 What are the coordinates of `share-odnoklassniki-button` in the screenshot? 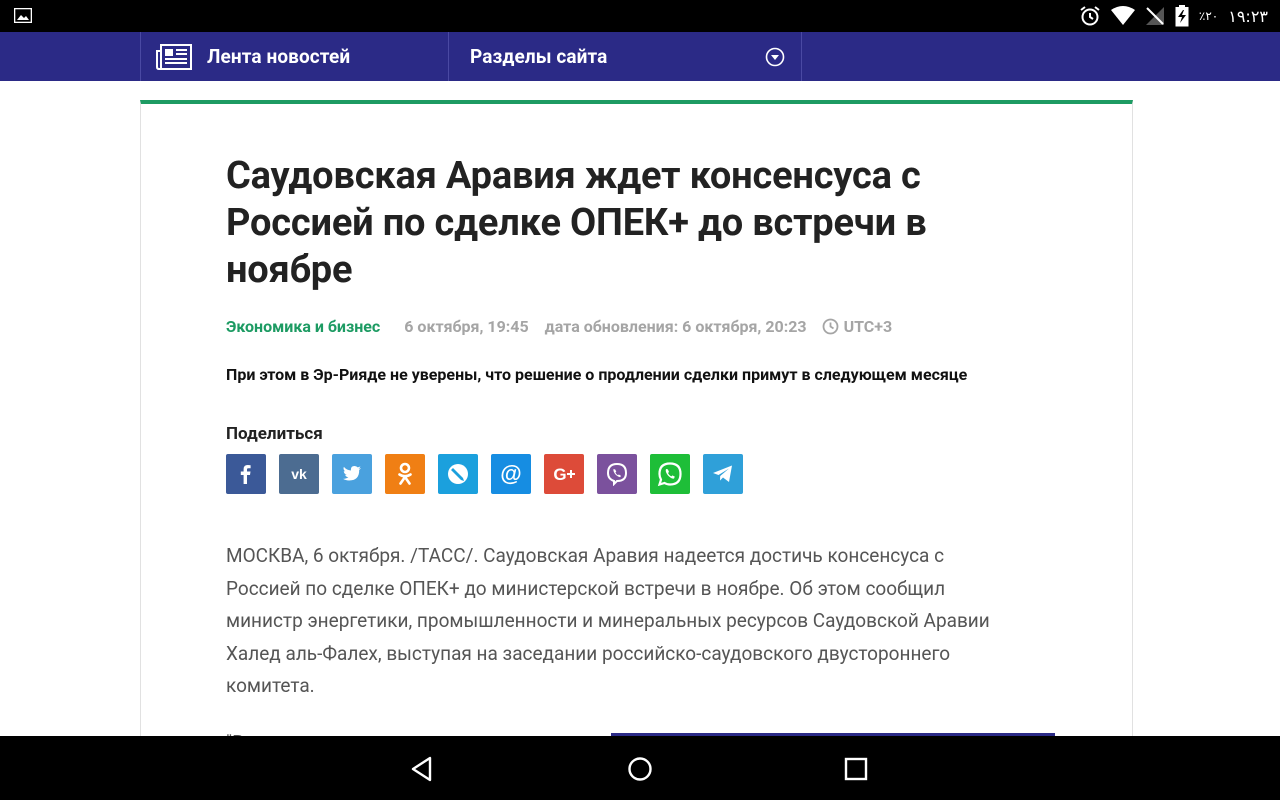 It's located at (405, 474).